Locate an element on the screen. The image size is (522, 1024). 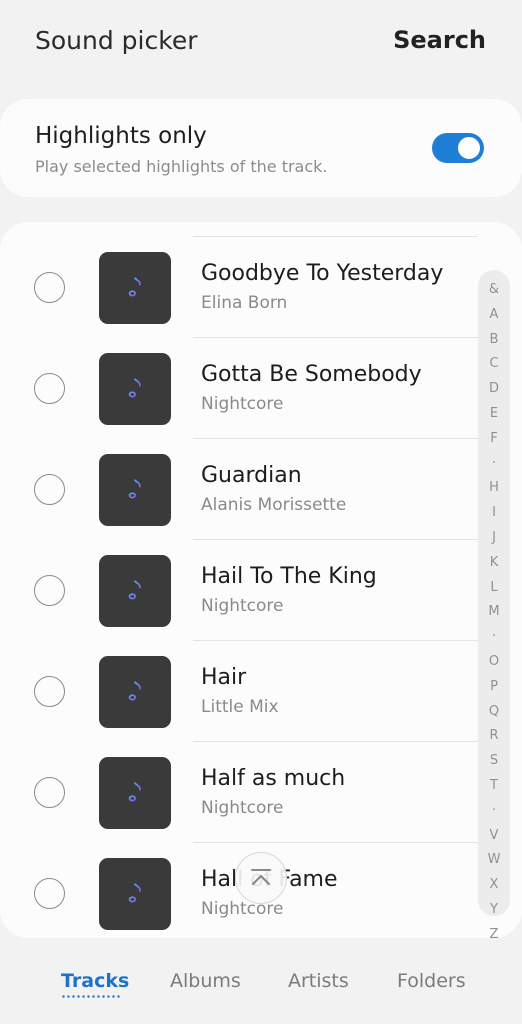
track-row: Goodbye To Yesterday Elina Born is located at coordinates (240, 287).